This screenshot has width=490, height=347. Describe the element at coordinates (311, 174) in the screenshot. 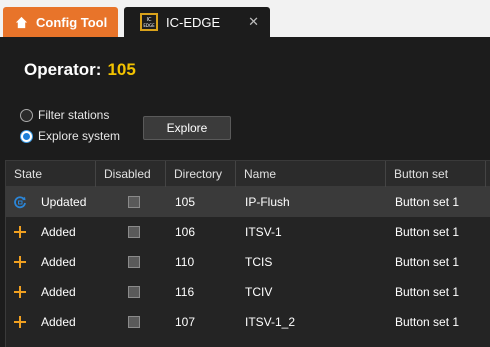

I see `column-header-name: Name` at that location.